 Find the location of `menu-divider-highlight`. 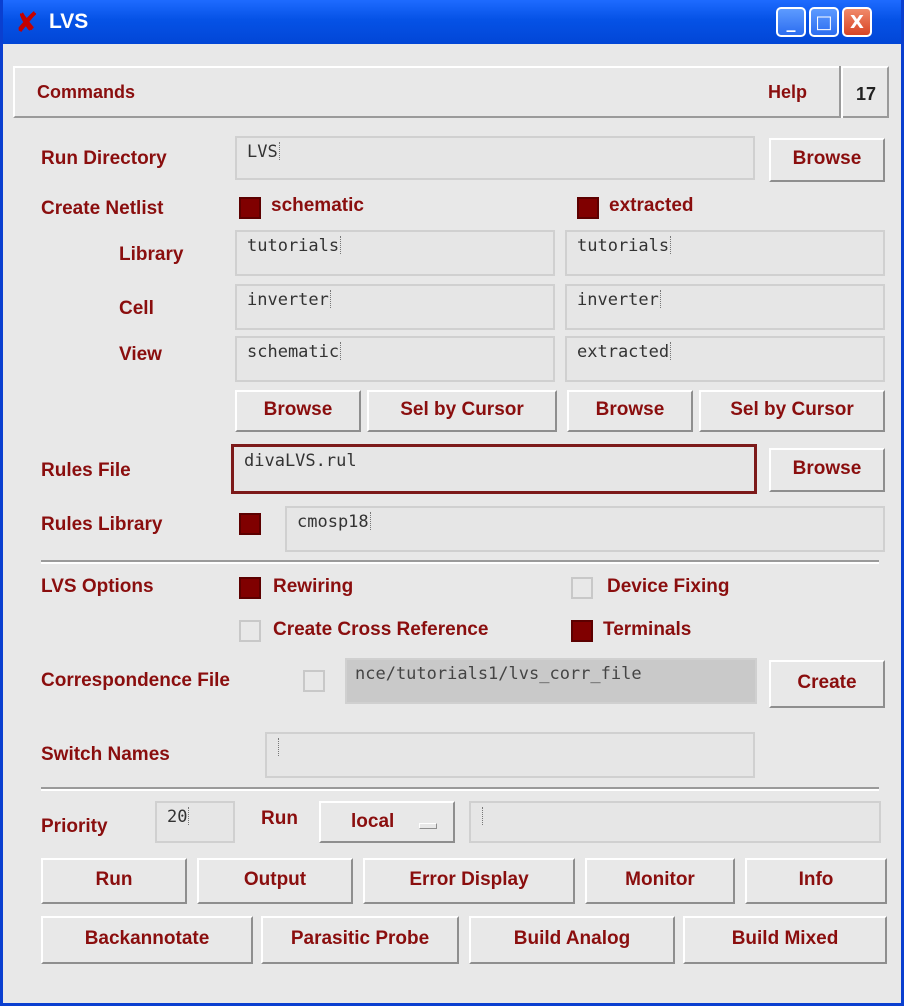

menu-divider-highlight is located at coordinates (842, 92).